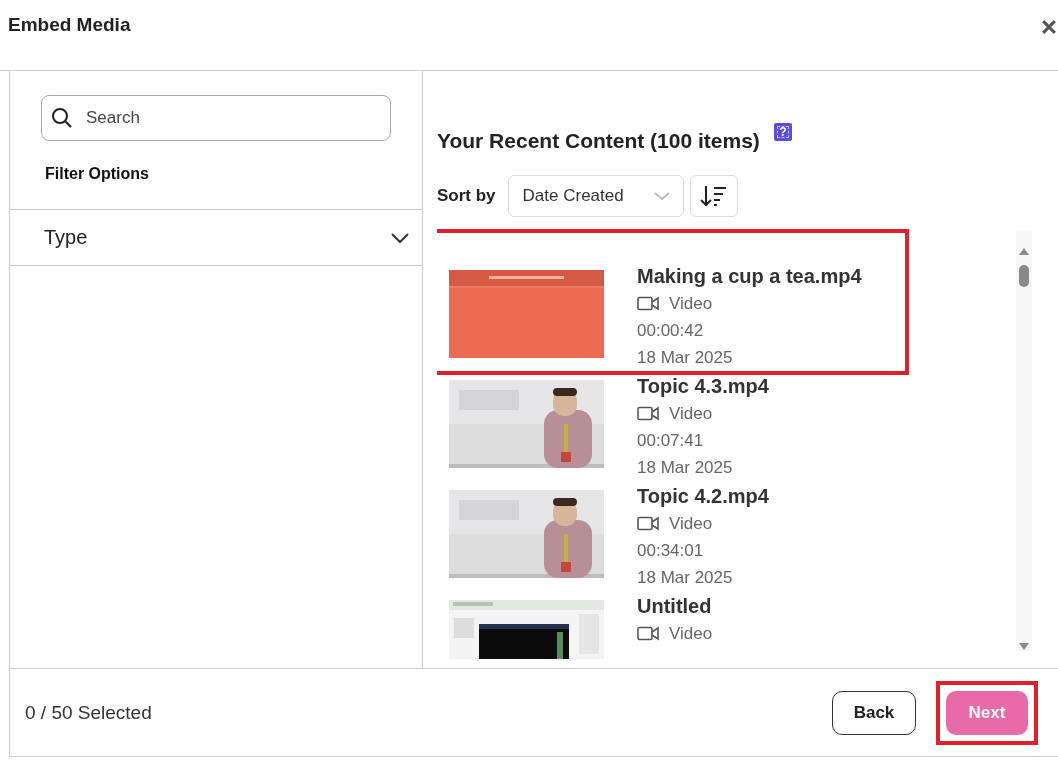 The height and width of the screenshot is (771, 1058). I want to click on window-title: Embed Media, so click(69, 25).